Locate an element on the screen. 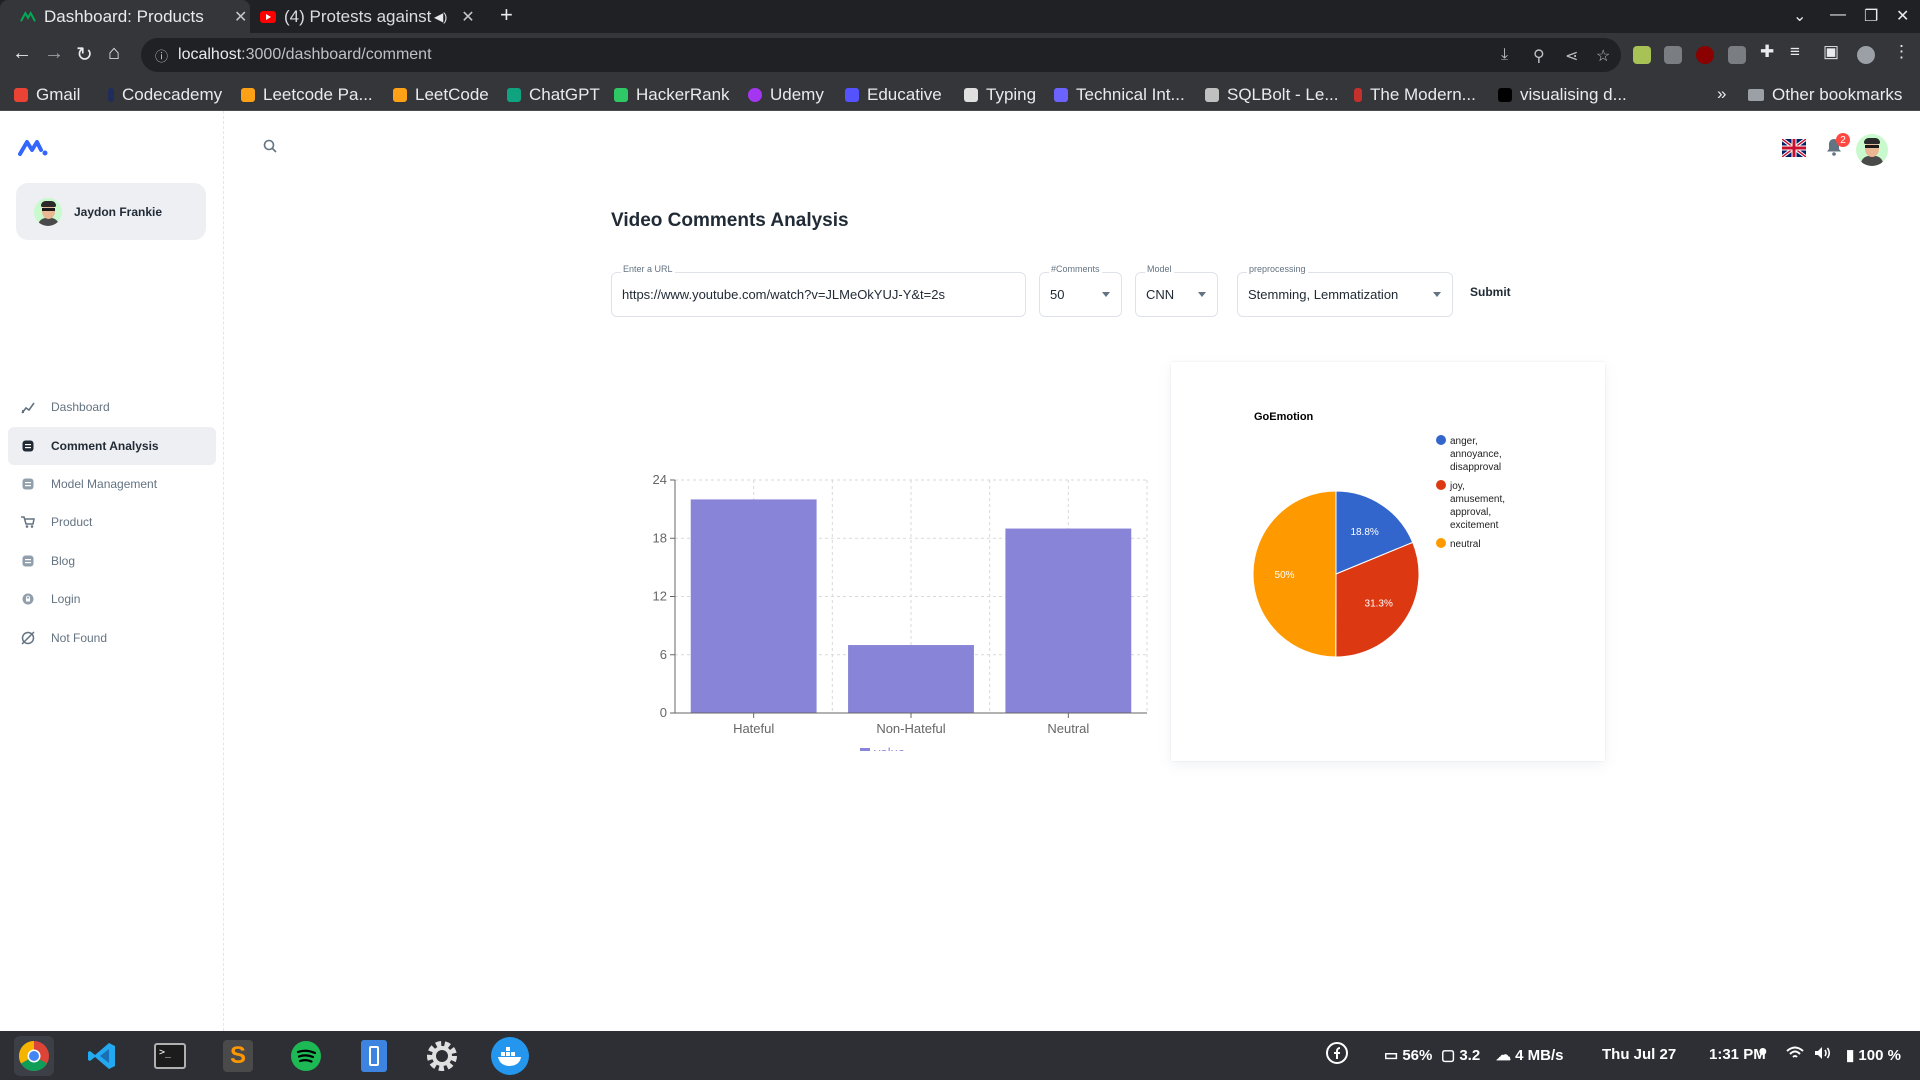 The width and height of the screenshot is (1920, 1080). chevron-down-icon is located at coordinates (1202, 294).